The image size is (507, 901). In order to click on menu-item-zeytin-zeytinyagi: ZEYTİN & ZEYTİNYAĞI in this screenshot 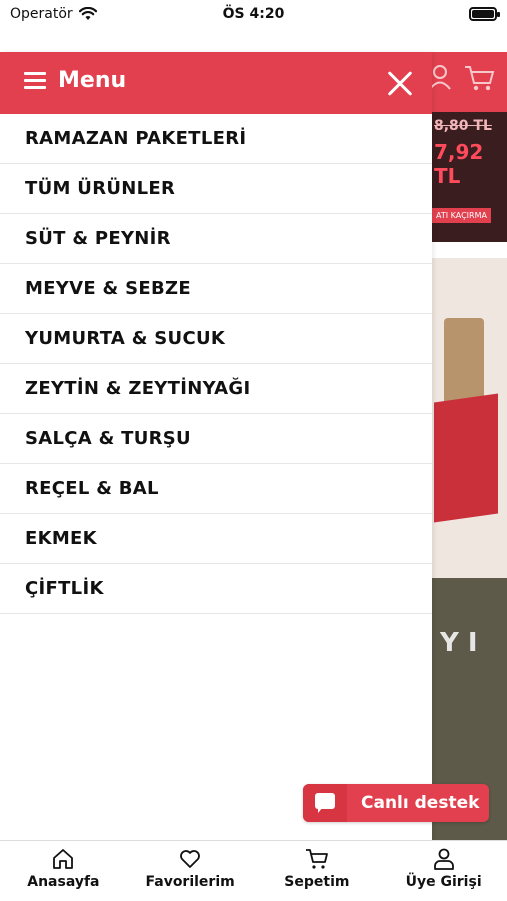, I will do `click(216, 389)`.